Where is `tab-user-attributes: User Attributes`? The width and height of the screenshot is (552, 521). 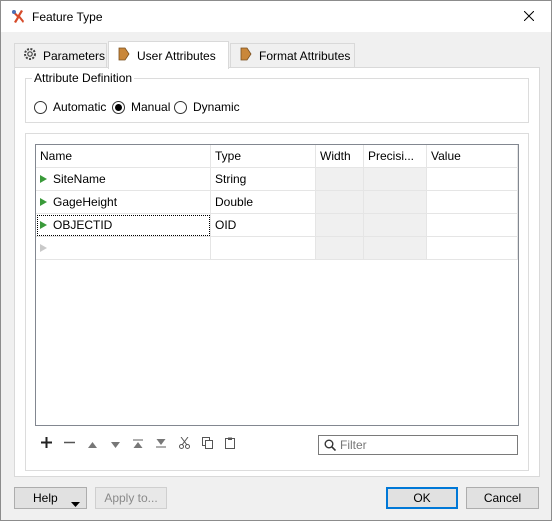 tab-user-attributes: User Attributes is located at coordinates (168, 55).